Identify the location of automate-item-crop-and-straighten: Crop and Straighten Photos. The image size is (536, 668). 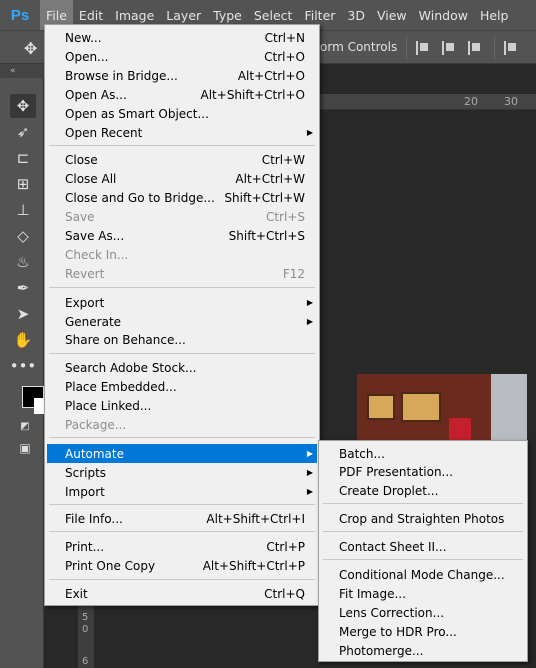
(423, 518).